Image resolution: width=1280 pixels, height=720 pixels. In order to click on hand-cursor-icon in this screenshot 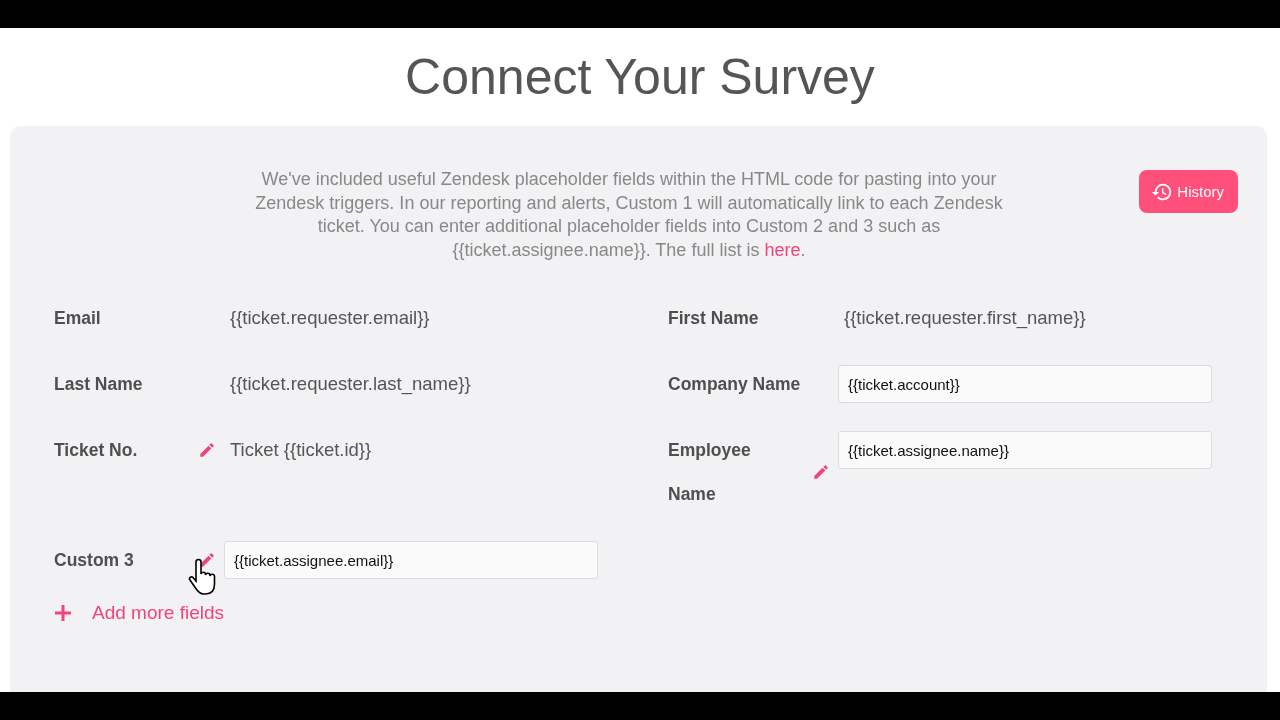, I will do `click(202, 578)`.